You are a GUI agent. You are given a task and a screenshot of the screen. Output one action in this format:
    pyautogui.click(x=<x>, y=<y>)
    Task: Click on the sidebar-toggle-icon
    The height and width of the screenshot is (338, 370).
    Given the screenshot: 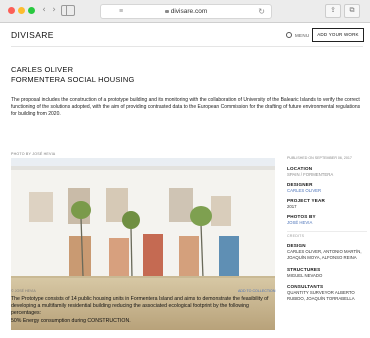 What is the action you would take?
    pyautogui.click(x=68, y=10)
    